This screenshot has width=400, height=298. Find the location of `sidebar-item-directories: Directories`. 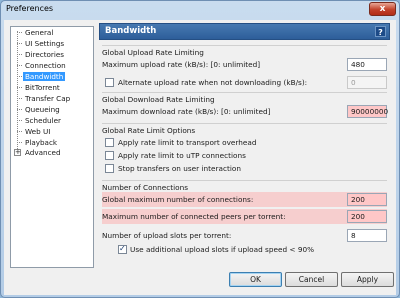

sidebar-item-directories: Directories is located at coordinates (44, 54).